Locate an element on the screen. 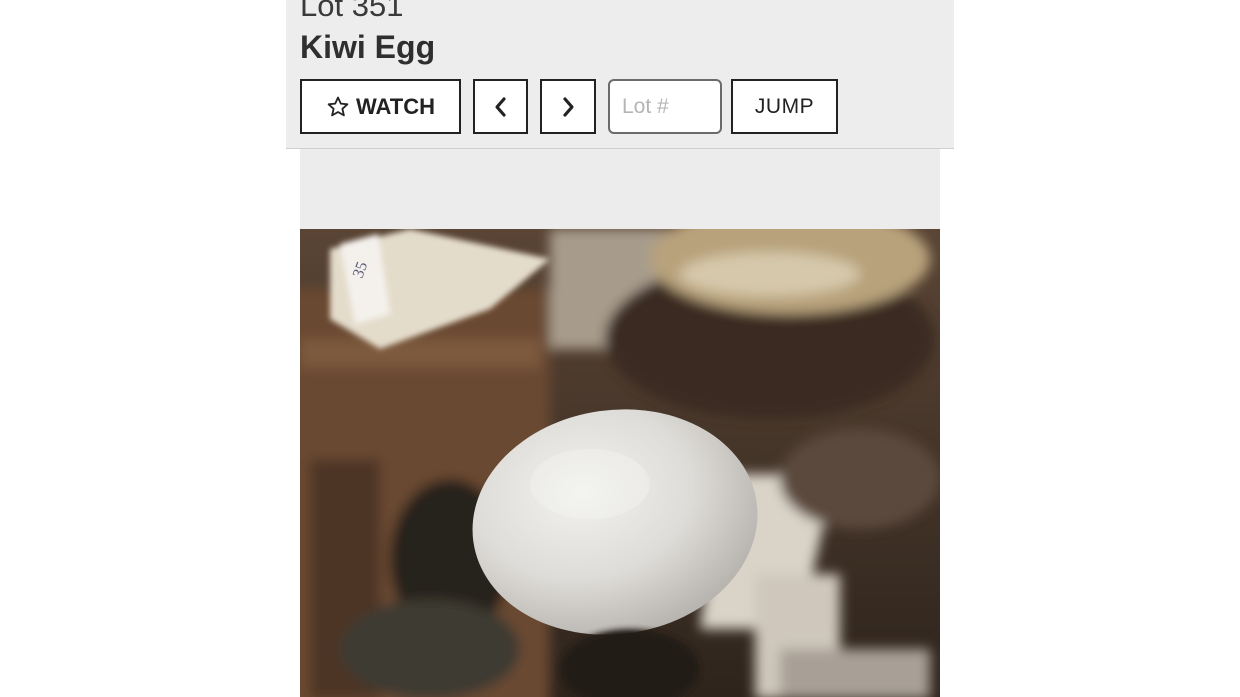 The width and height of the screenshot is (1240, 697). lot-title: Kiwi Egg is located at coordinates (368, 47).